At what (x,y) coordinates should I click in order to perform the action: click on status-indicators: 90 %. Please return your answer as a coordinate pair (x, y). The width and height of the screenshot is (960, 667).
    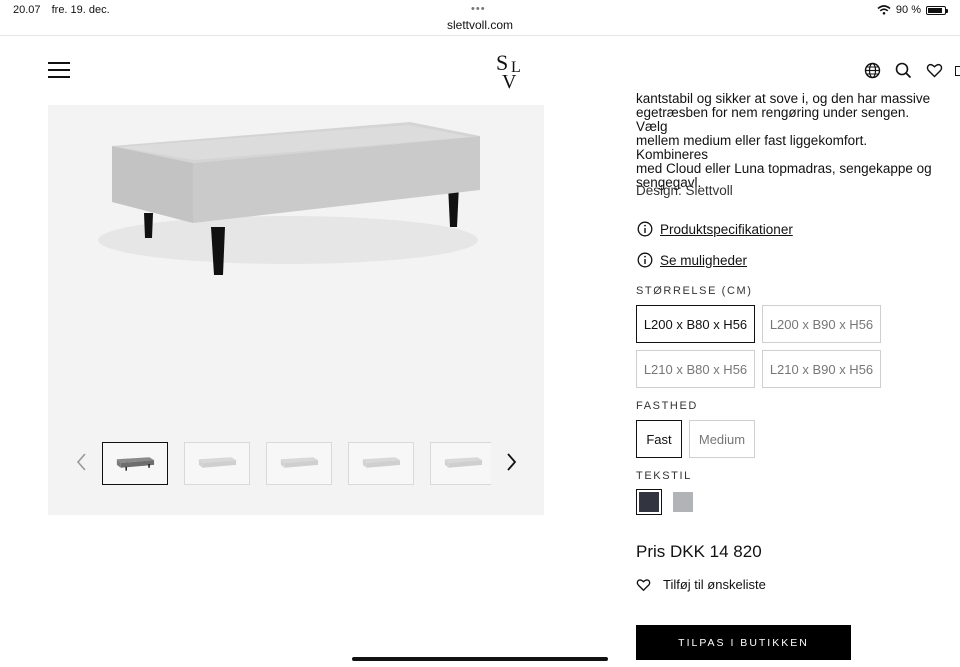
    Looking at the image, I should click on (912, 10).